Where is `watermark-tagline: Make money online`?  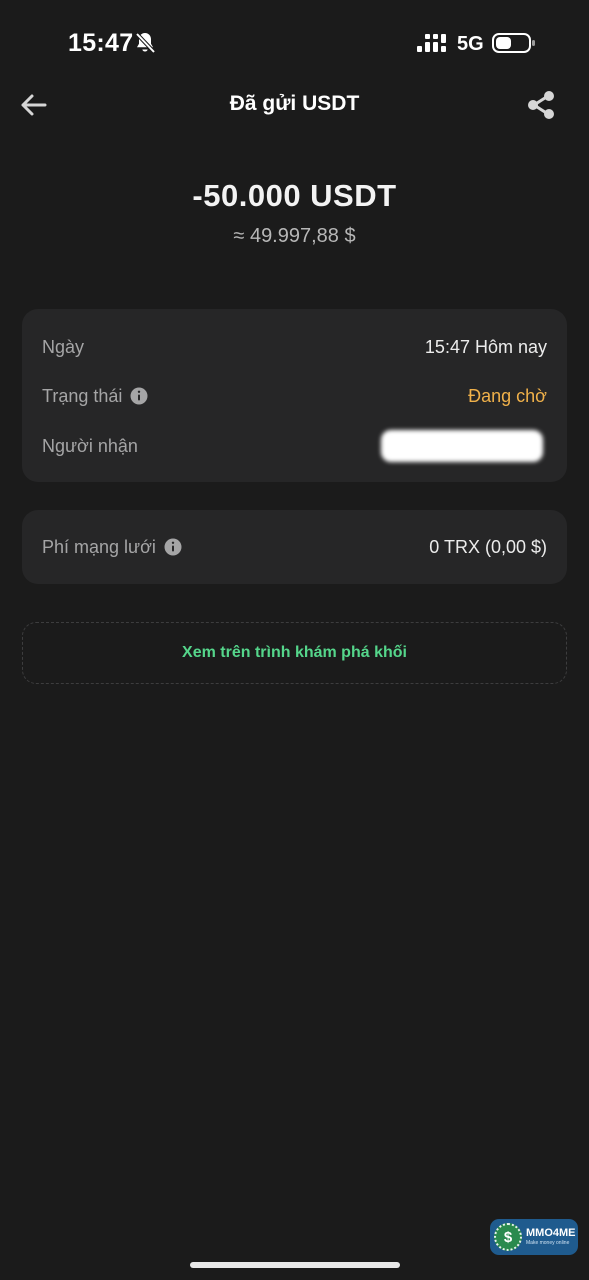 watermark-tagline: Make money online is located at coordinates (548, 1243).